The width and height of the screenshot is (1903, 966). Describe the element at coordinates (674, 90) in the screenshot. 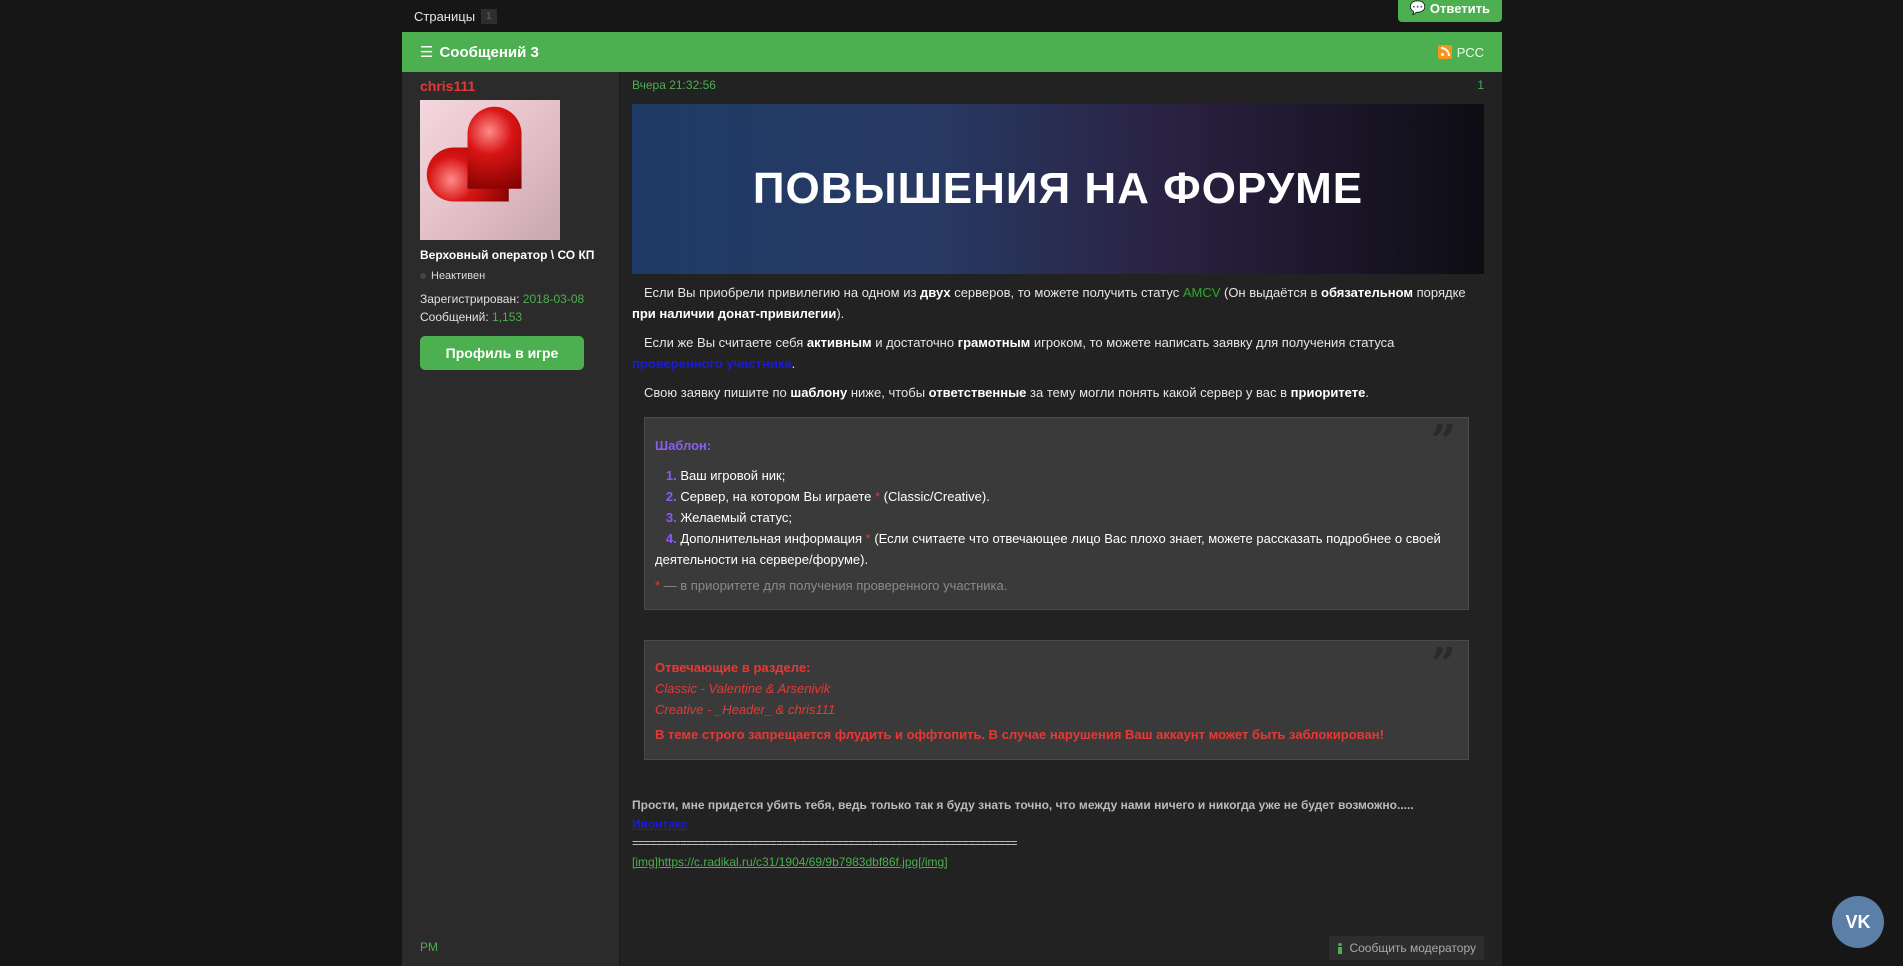

I see `post-time: Вчера 21:32:56` at that location.